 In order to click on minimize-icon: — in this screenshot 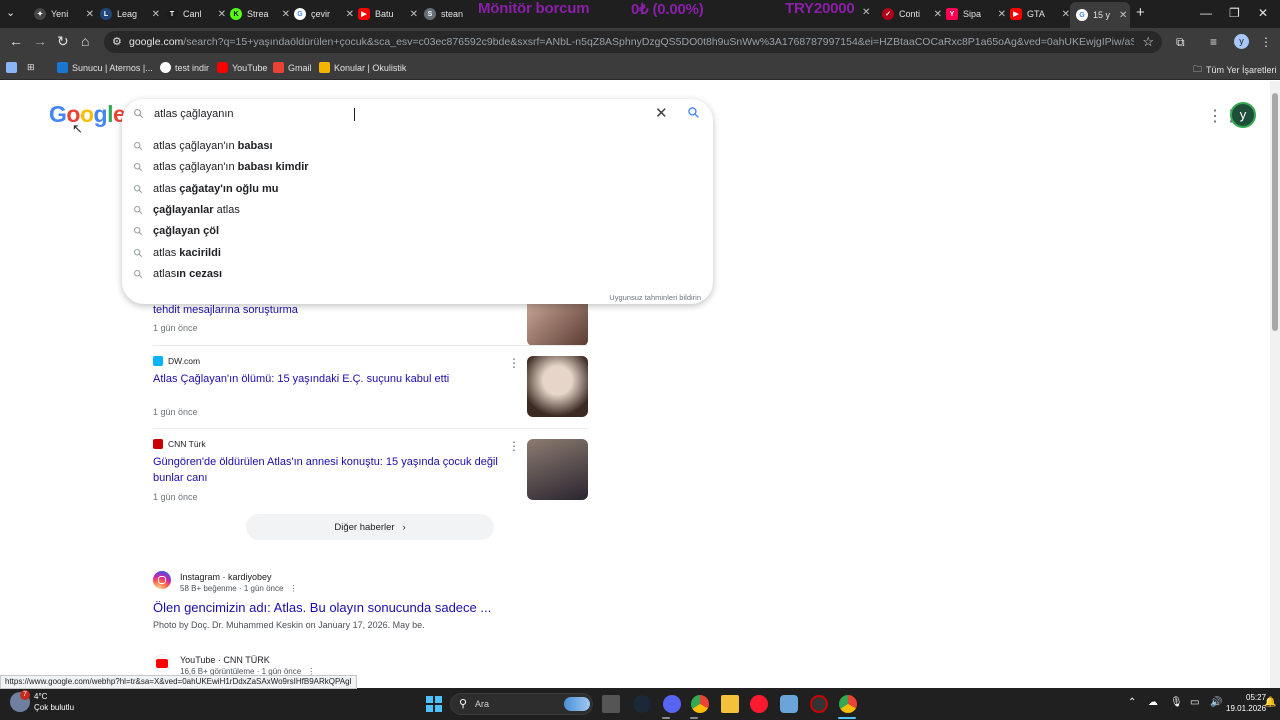, I will do `click(1206, 13)`.